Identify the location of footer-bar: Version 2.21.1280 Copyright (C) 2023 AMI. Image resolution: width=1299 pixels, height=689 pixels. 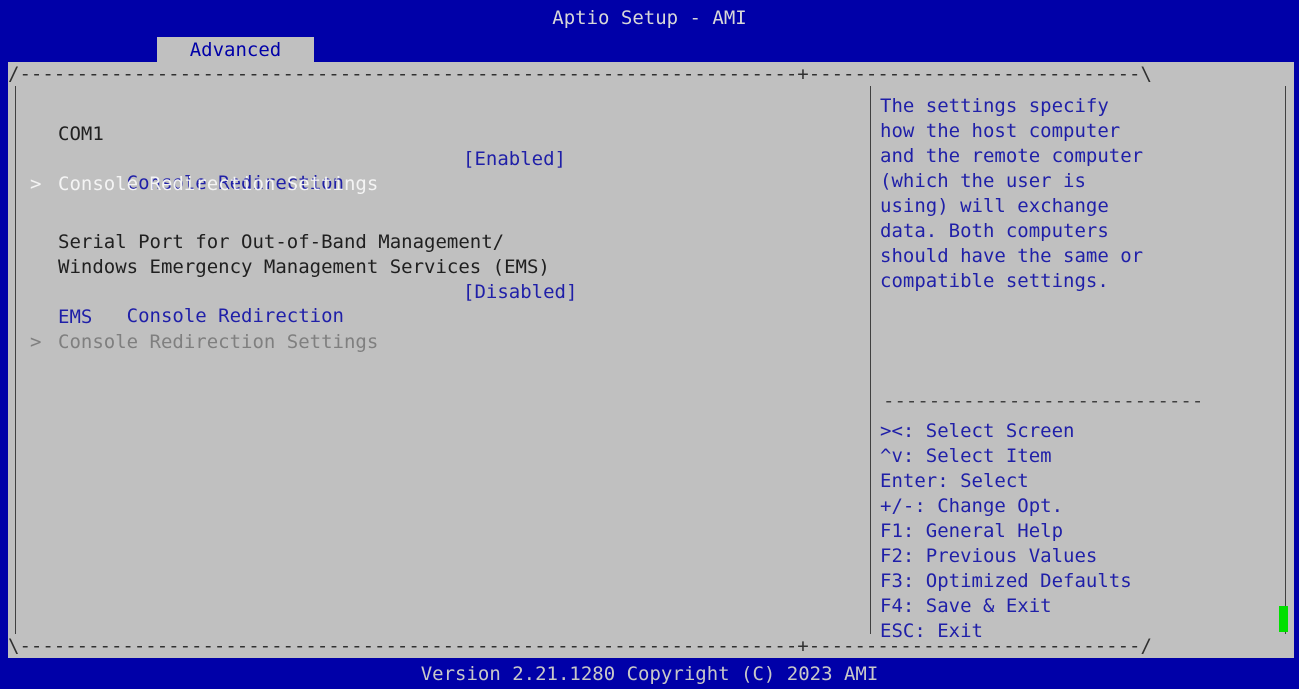
(649, 673).